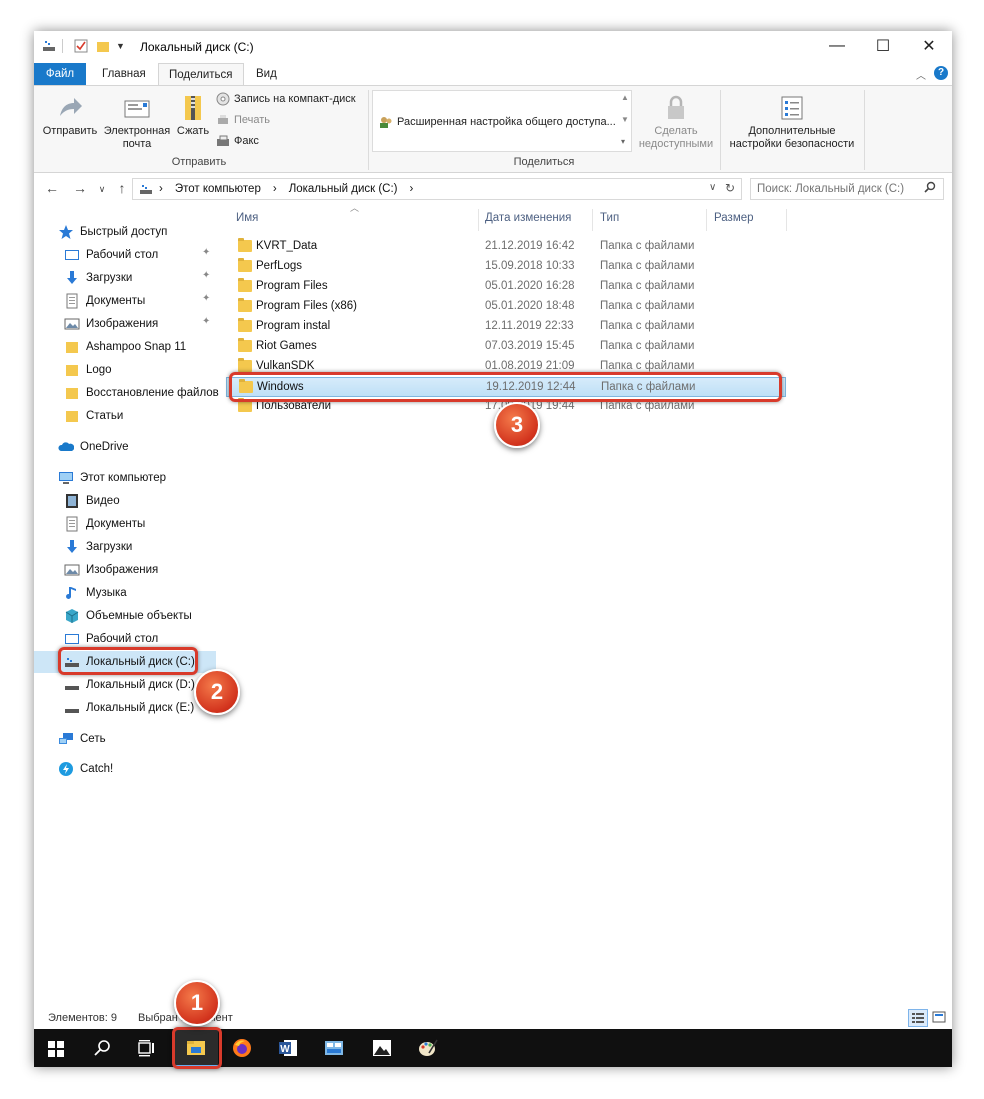 The image size is (984, 1099). What do you see at coordinates (940, 1018) in the screenshot?
I see `large-icons-view-button` at bounding box center [940, 1018].